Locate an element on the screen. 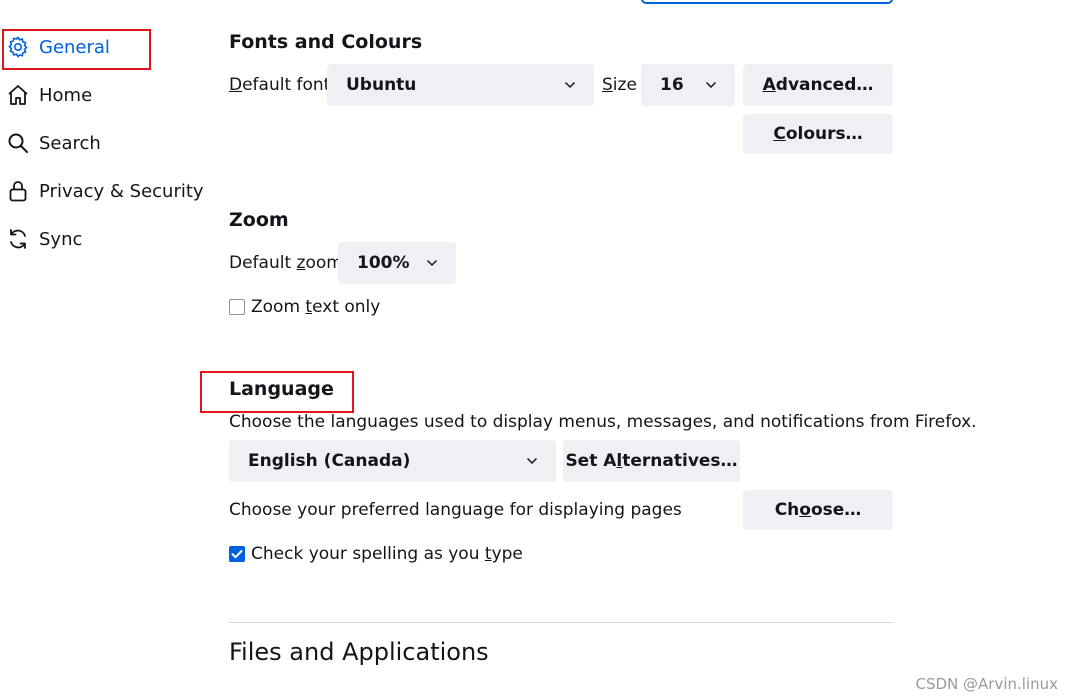 The image size is (1072, 699). sidebar-item-sync: Sync is located at coordinates (44, 239).